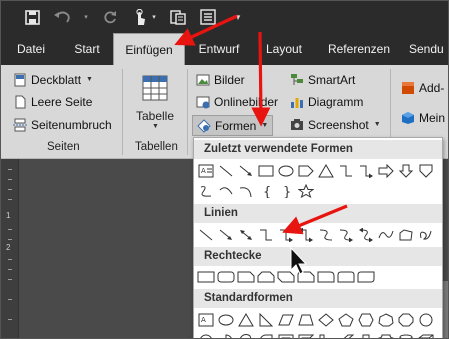  What do you see at coordinates (346, 235) in the screenshot?
I see `curved-arrow-shape` at bounding box center [346, 235].